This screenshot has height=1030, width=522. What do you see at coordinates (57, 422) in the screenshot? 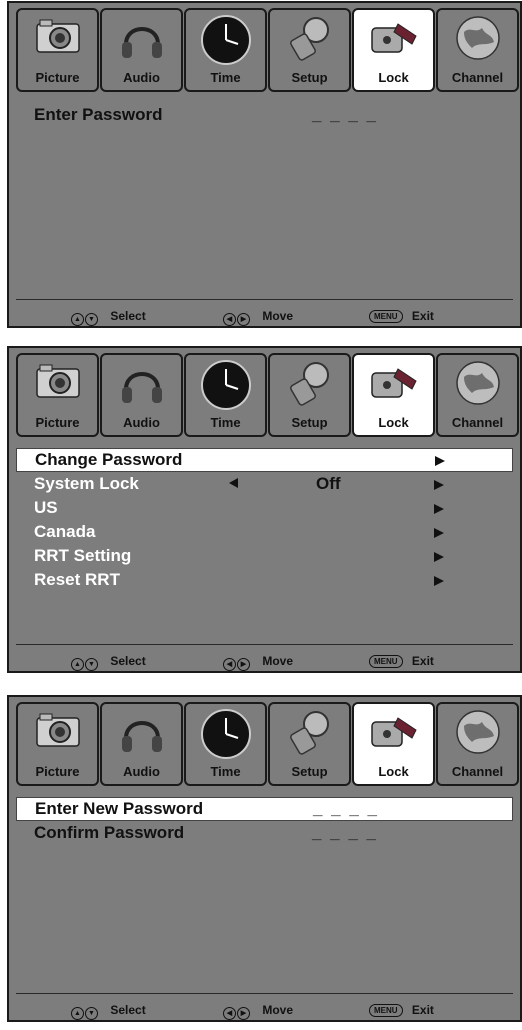
I see `tab-label: Picture` at bounding box center [57, 422].